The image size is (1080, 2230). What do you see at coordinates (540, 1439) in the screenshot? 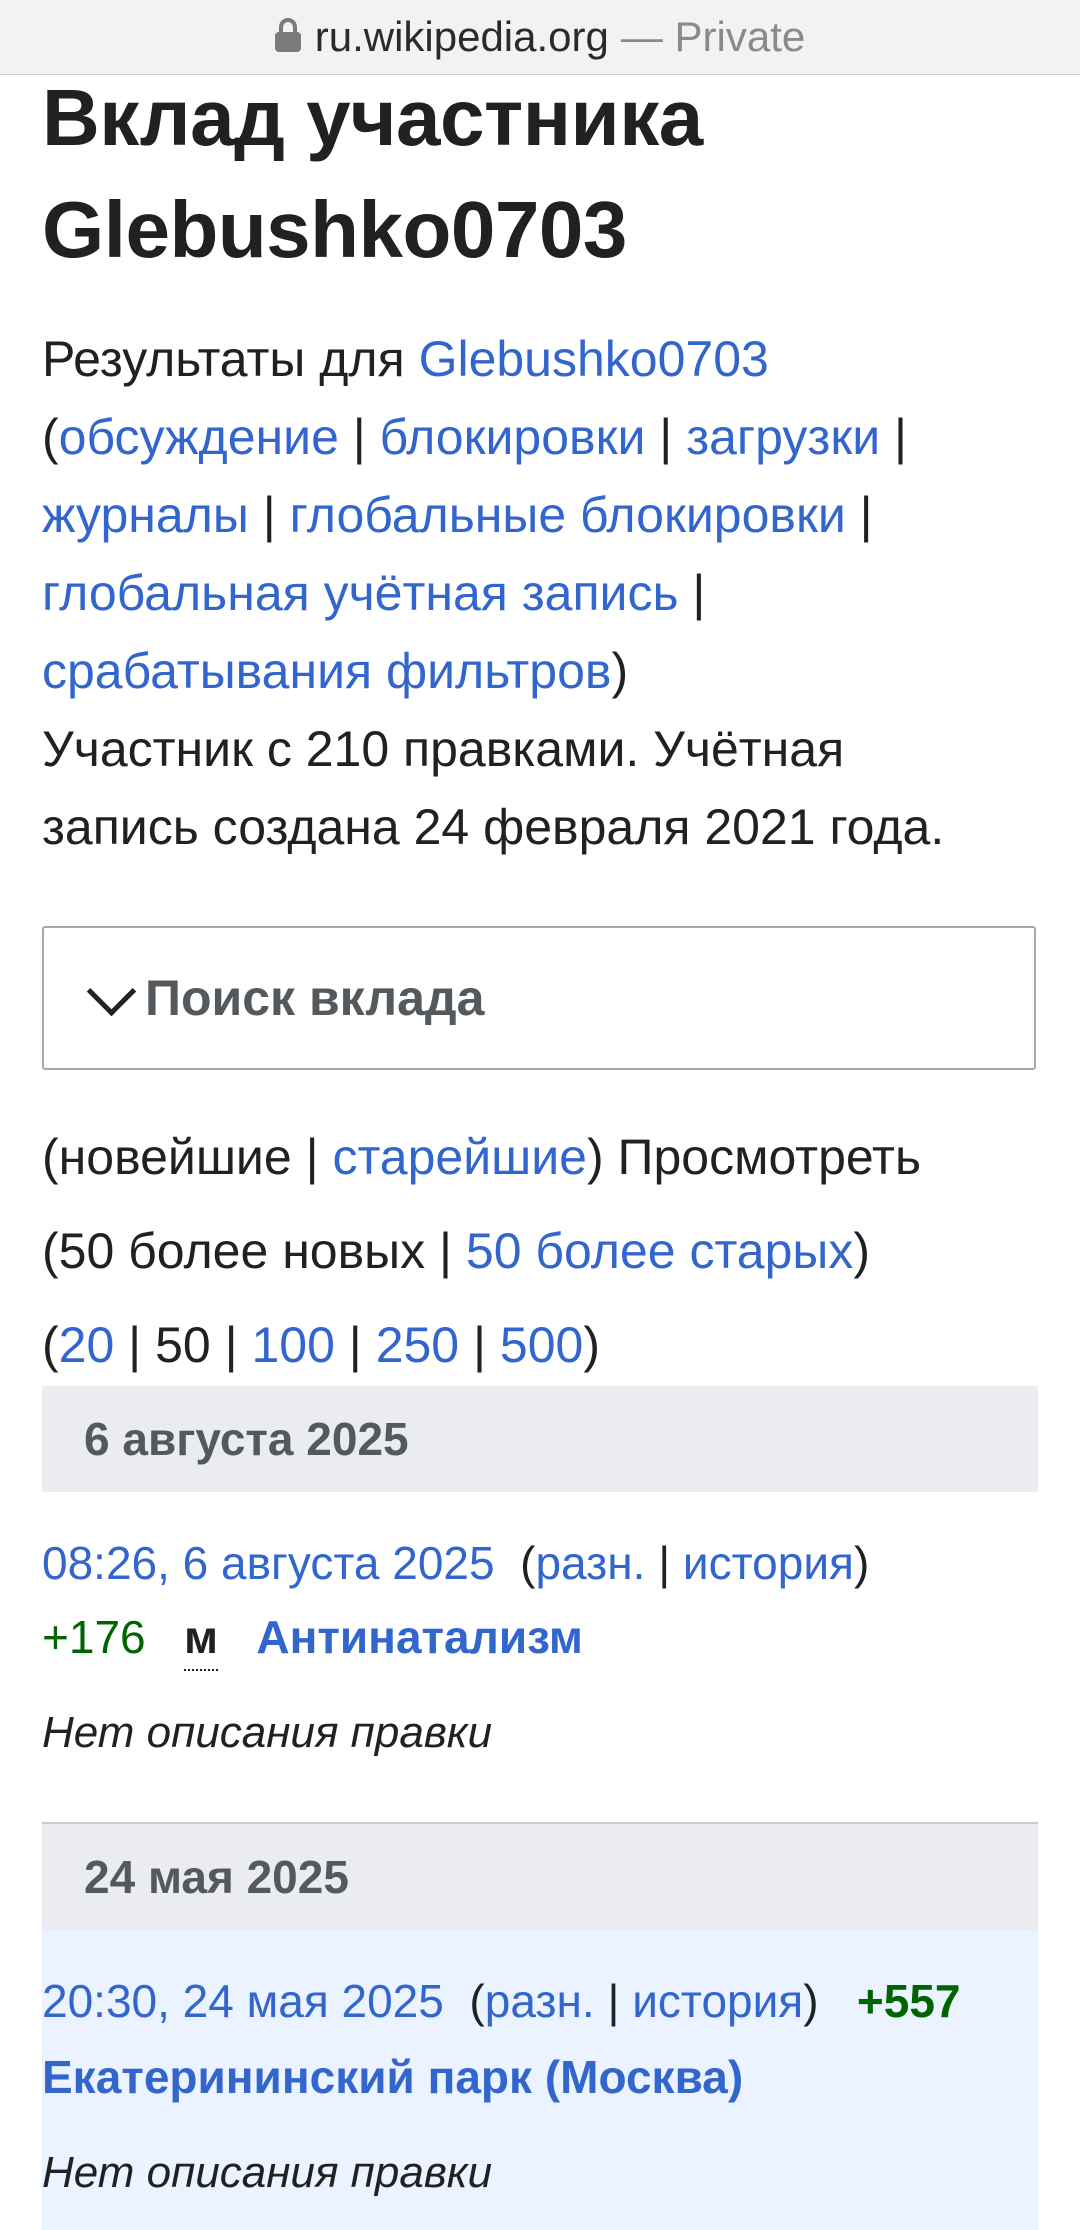
I see `date-header: 6 августа 2025` at bounding box center [540, 1439].